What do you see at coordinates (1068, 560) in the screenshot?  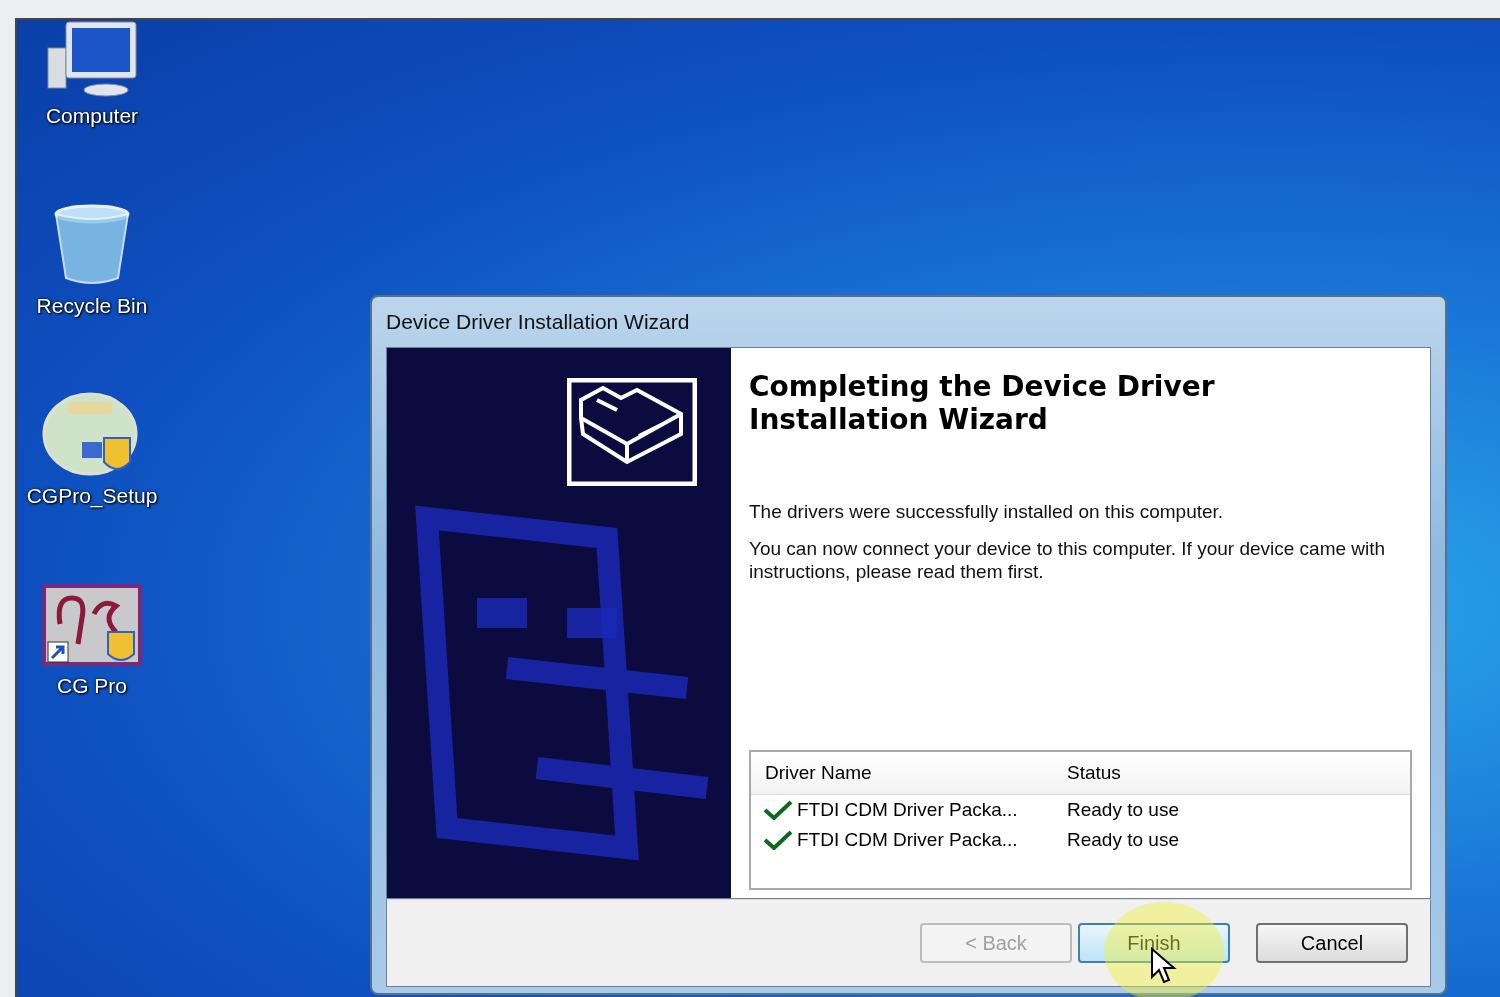 I see `message-text: You can now connect your device to this computer. If your device came with instructions, please read them first.` at bounding box center [1068, 560].